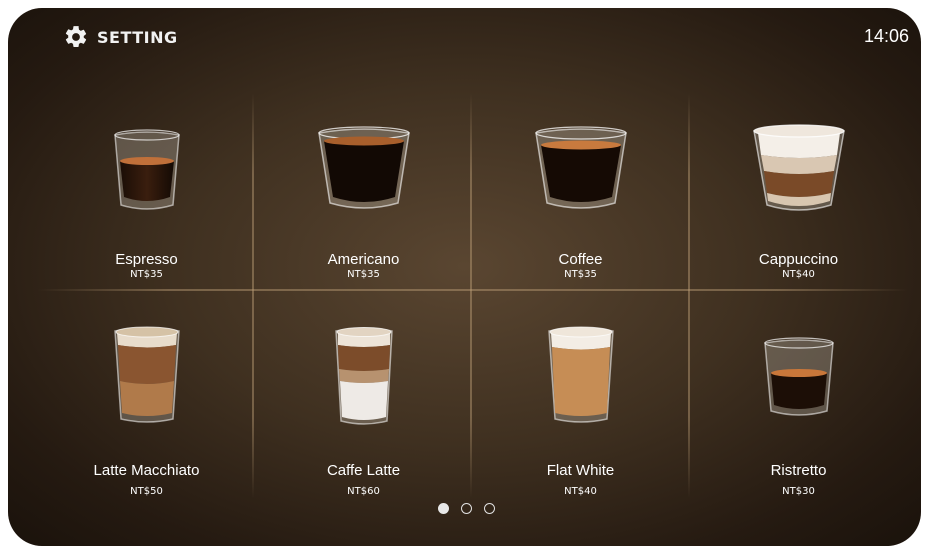 The height and width of the screenshot is (546, 929). Describe the element at coordinates (146, 374) in the screenshot. I see `latte-macchiato-glass-icon` at that location.